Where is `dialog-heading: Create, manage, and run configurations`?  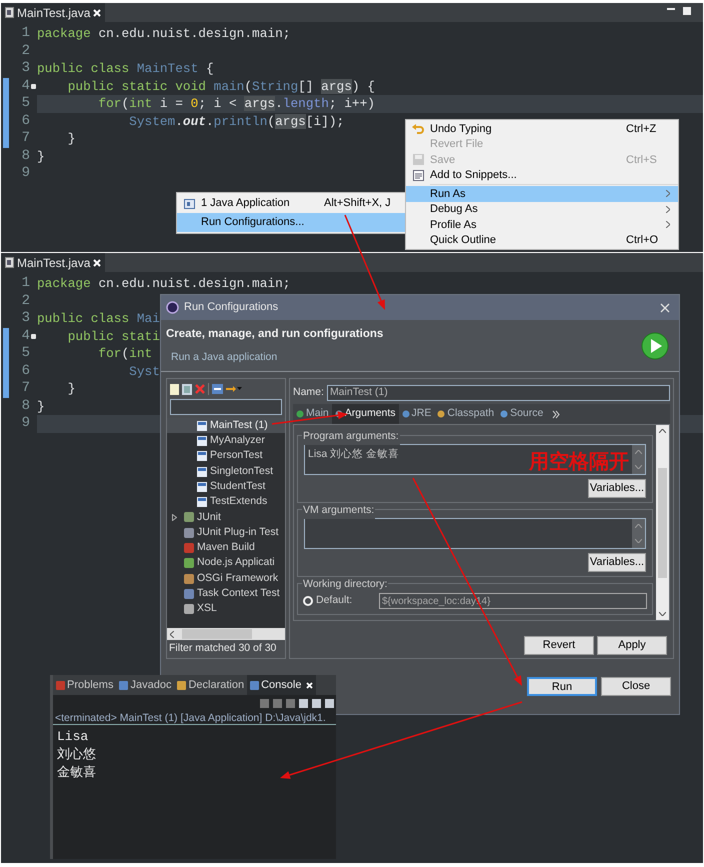 dialog-heading: Create, manage, and run configurations is located at coordinates (275, 334).